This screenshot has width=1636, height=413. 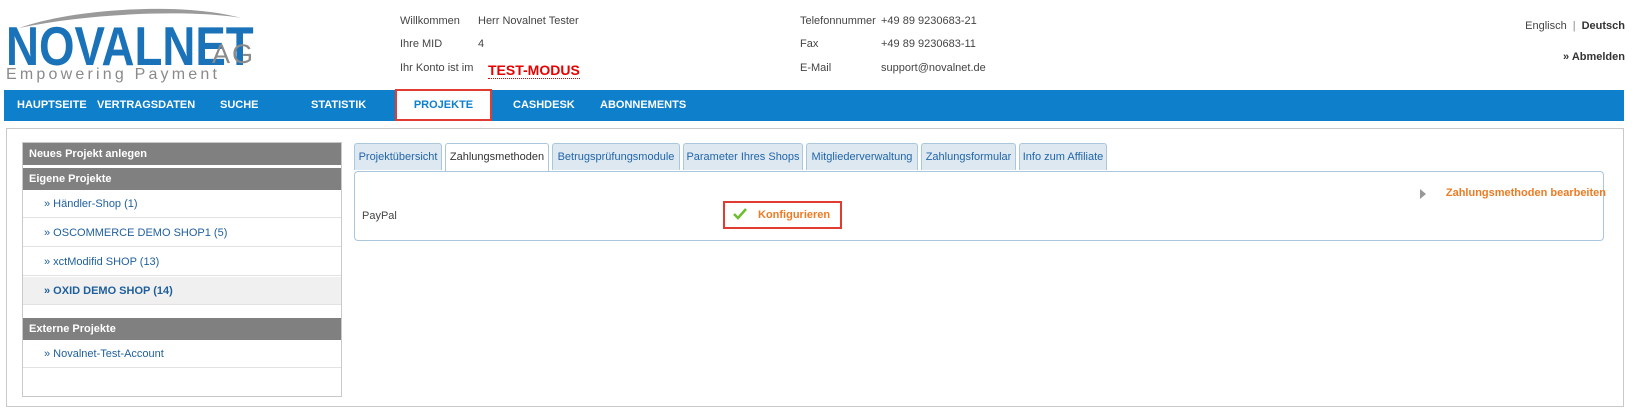 I want to click on edit-payment-methods-link: Zahlungsmethoden bearbeiten, so click(x=1526, y=193).